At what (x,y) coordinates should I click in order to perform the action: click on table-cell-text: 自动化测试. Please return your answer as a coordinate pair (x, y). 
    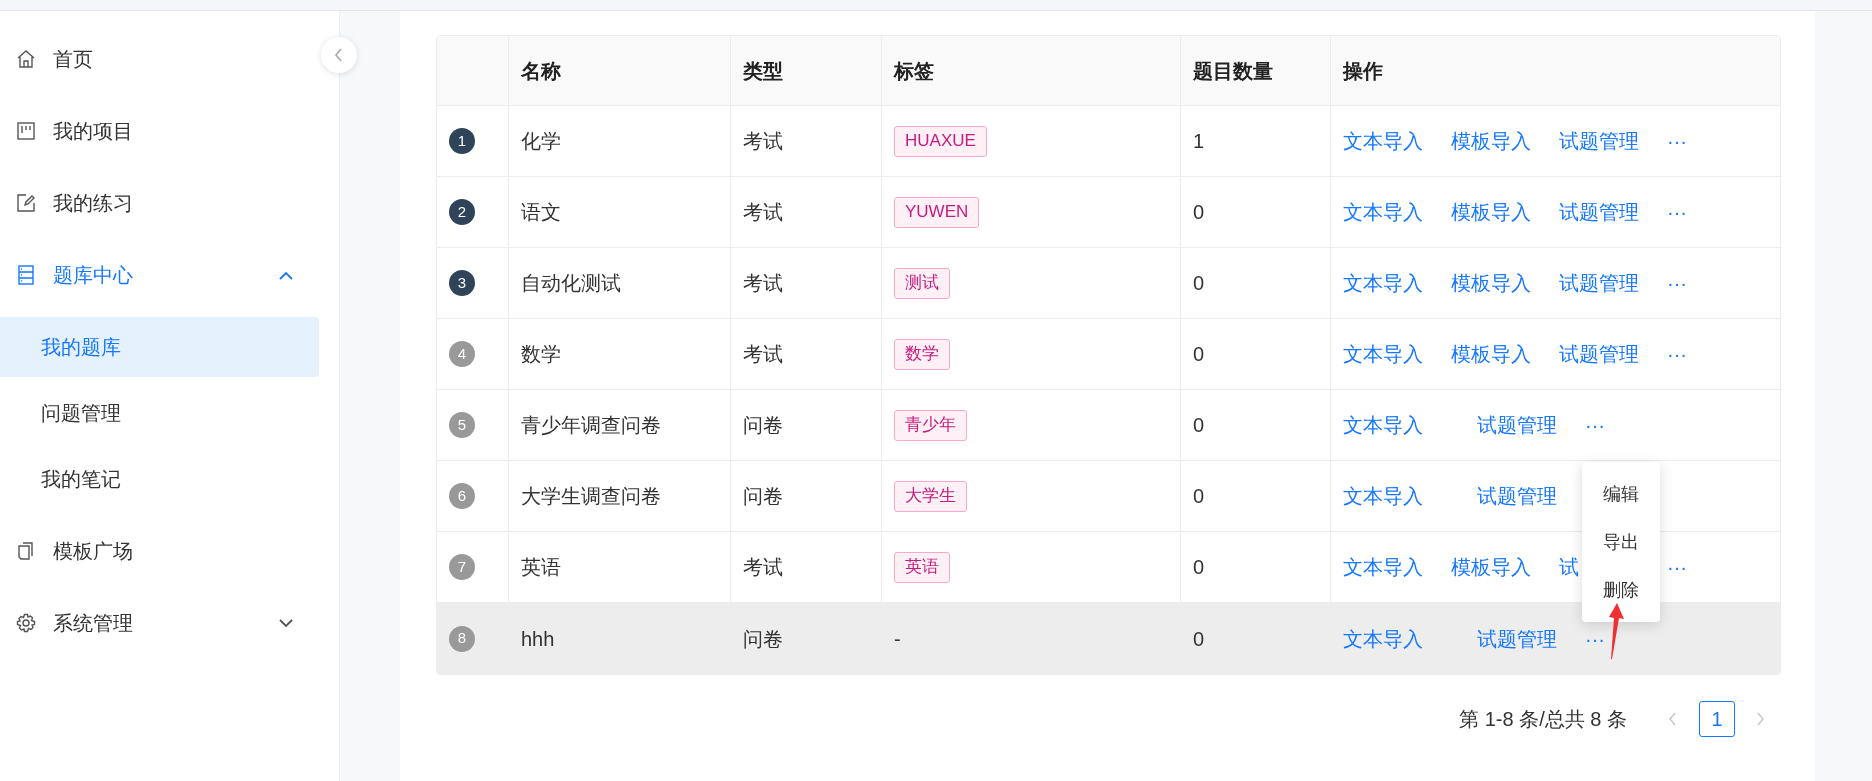
    Looking at the image, I should click on (571, 283).